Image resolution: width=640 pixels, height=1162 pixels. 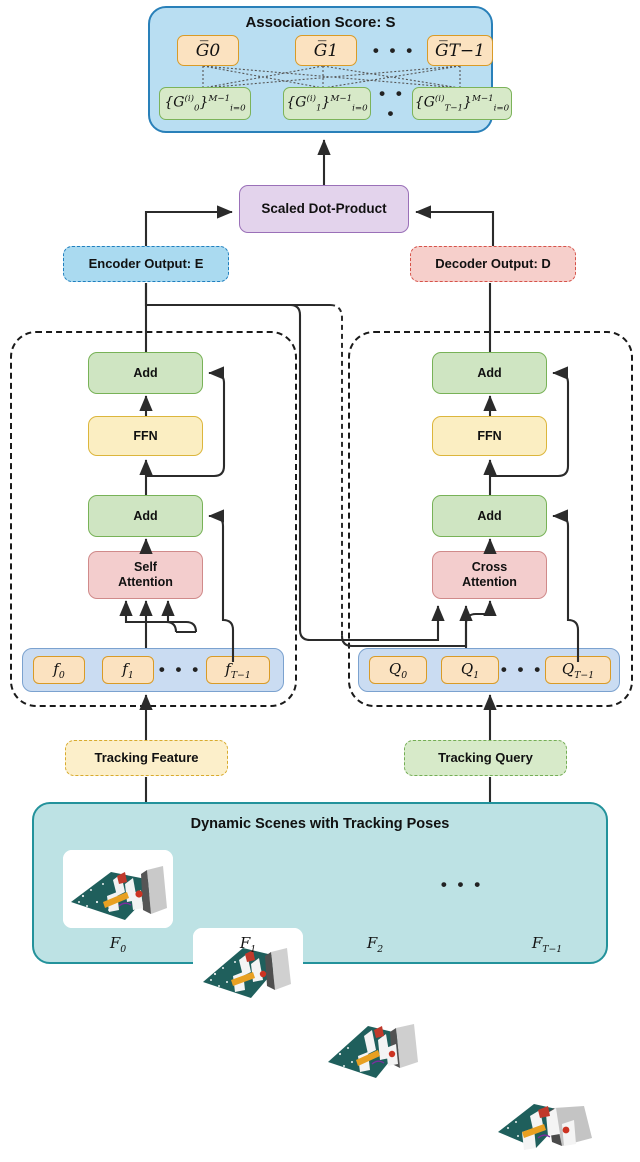 I want to click on encoder-add-top-label: Add, so click(x=145, y=372).